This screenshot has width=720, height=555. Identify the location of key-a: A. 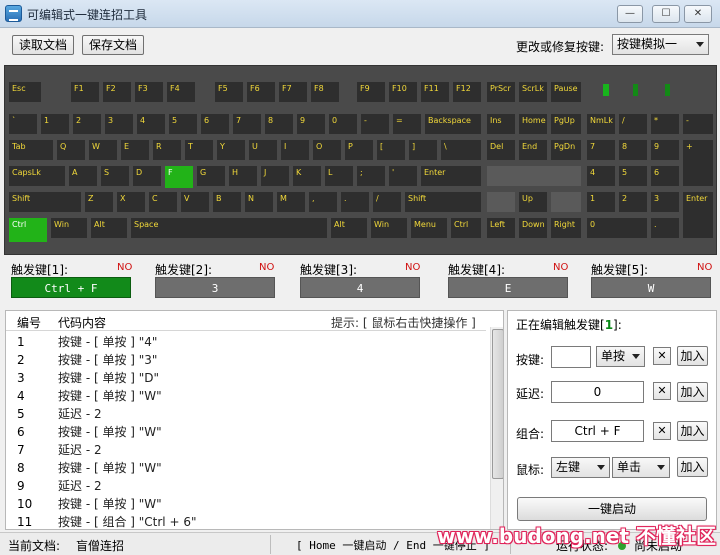
(83, 176).